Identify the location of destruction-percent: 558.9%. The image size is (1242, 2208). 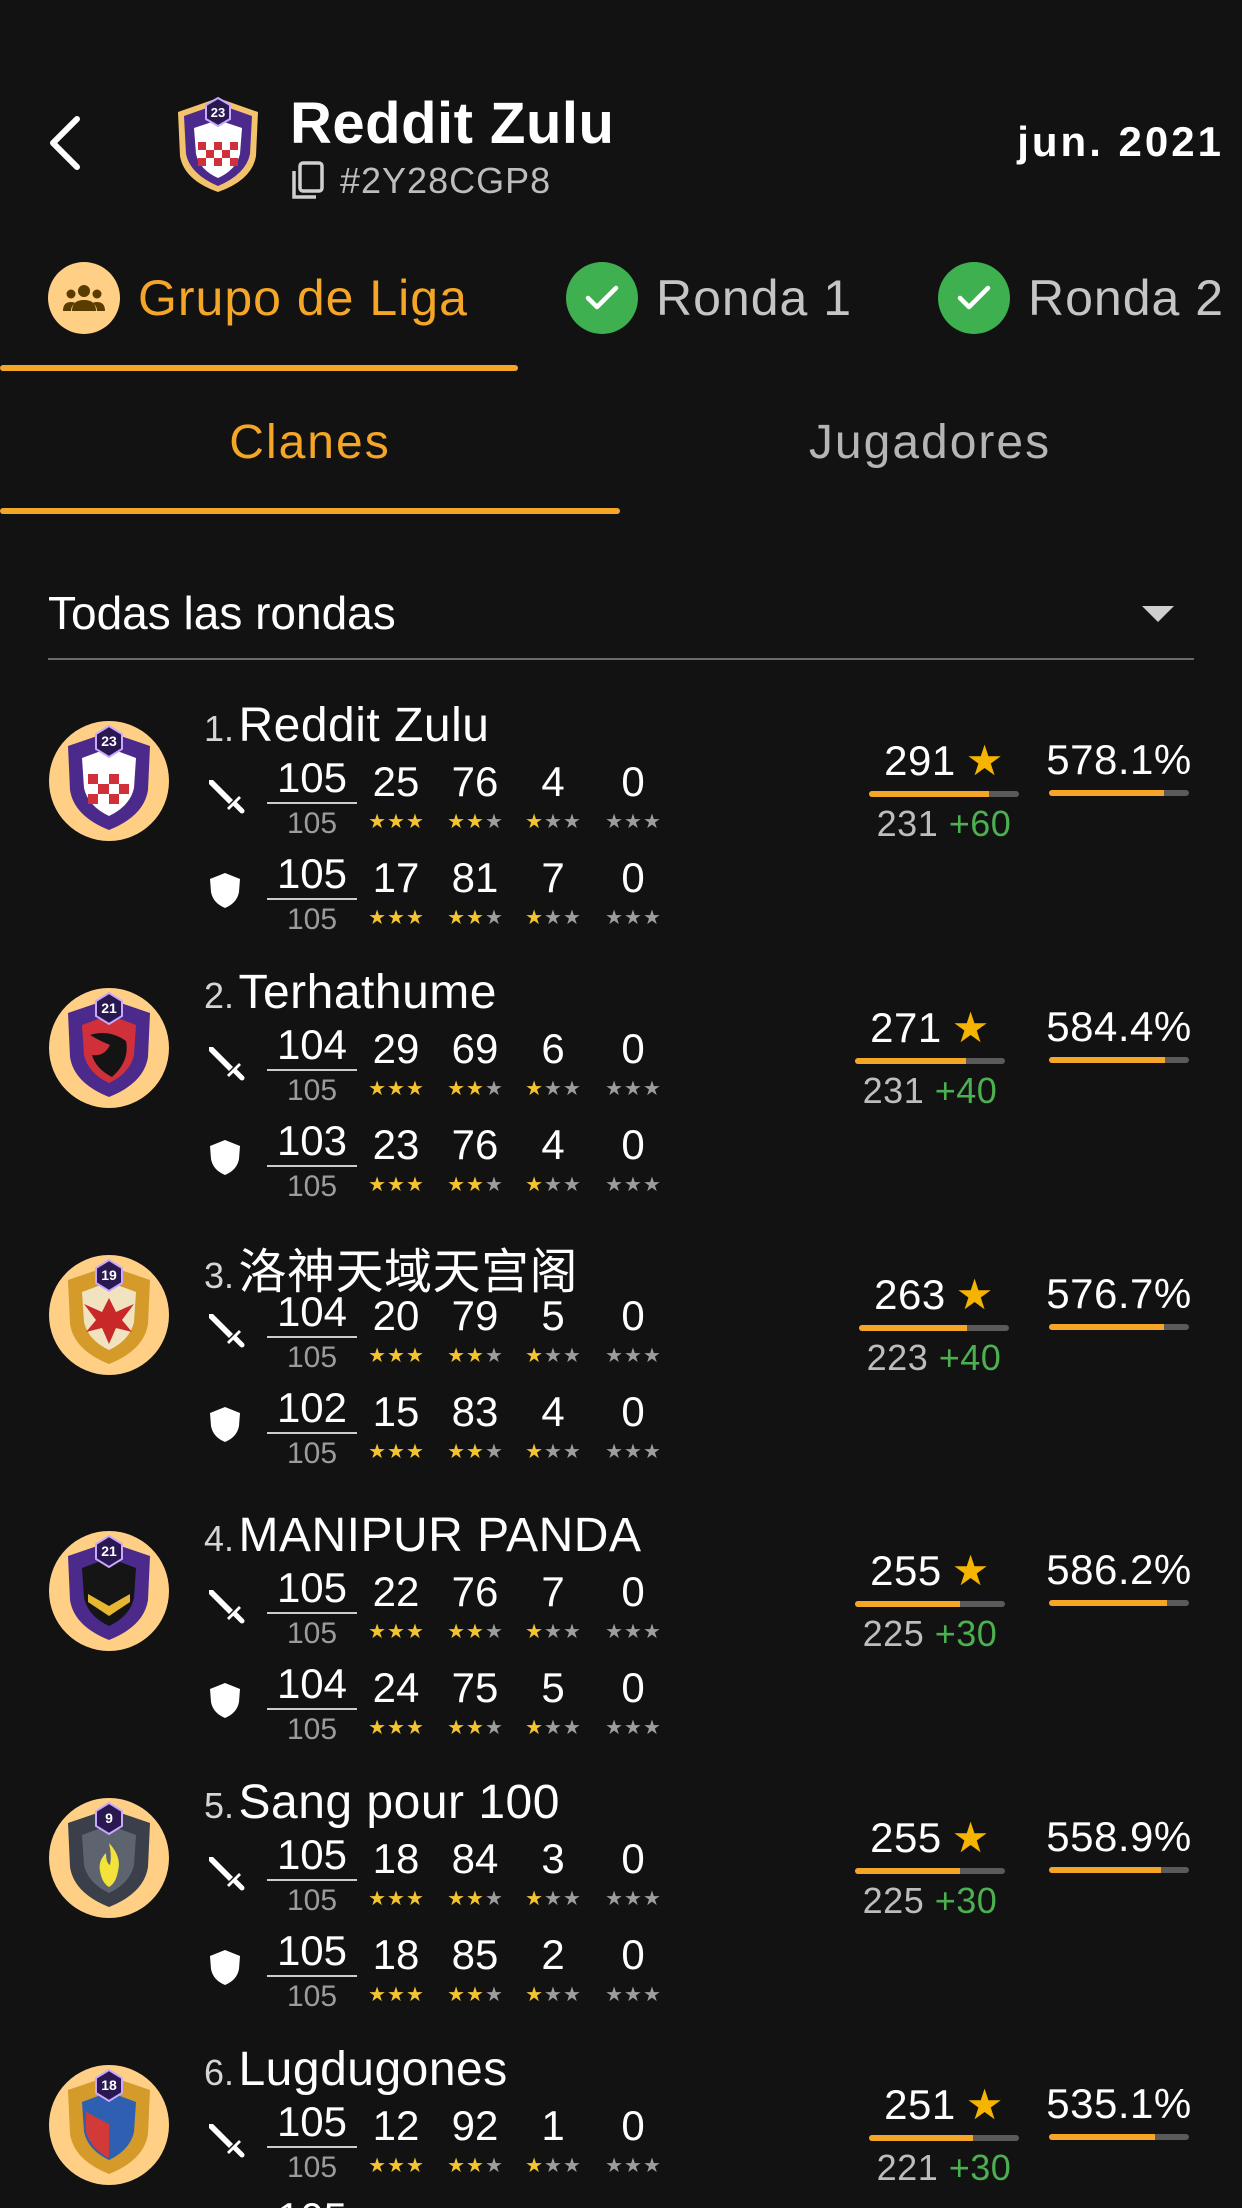
(1119, 1843).